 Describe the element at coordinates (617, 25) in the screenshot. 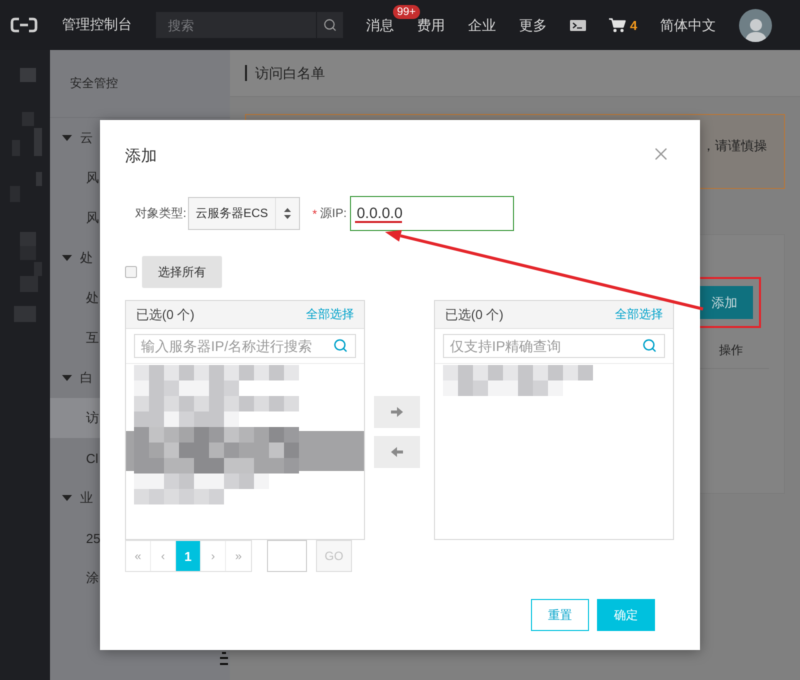

I see `cart-icon` at that location.